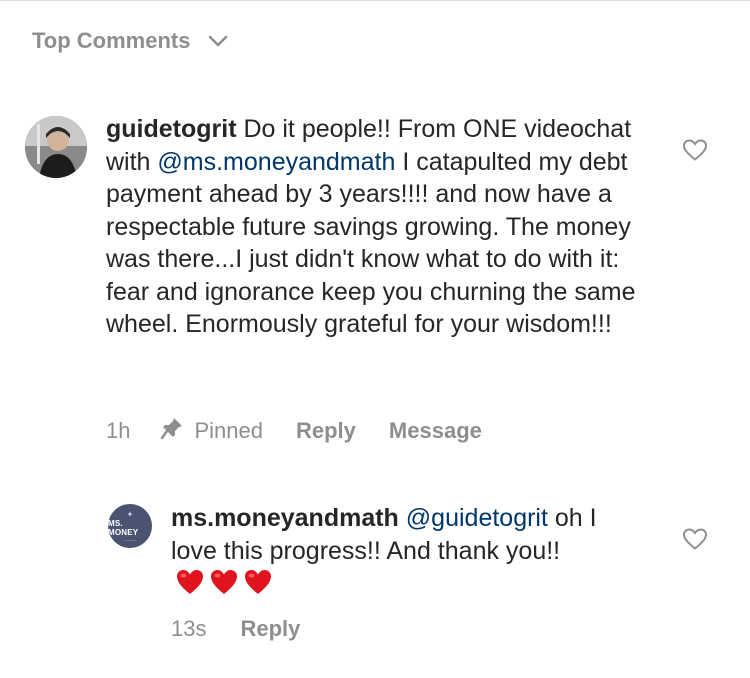 The height and width of the screenshot is (678, 750). Describe the element at coordinates (285, 518) in the screenshot. I see `comment-username: ms.moneyandmath` at that location.